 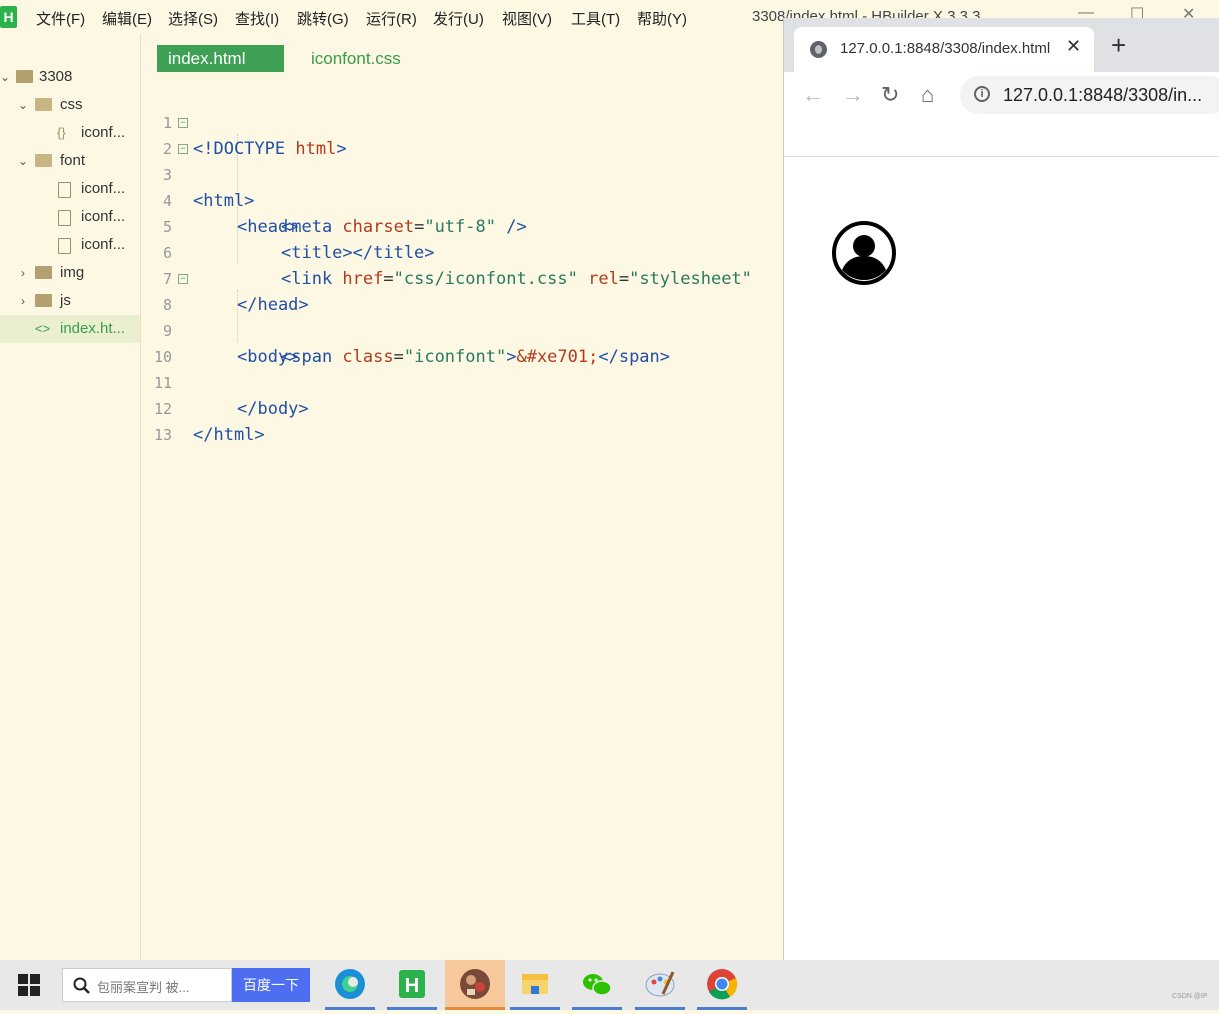 I want to click on tab-index-html: index.html, so click(x=220, y=58).